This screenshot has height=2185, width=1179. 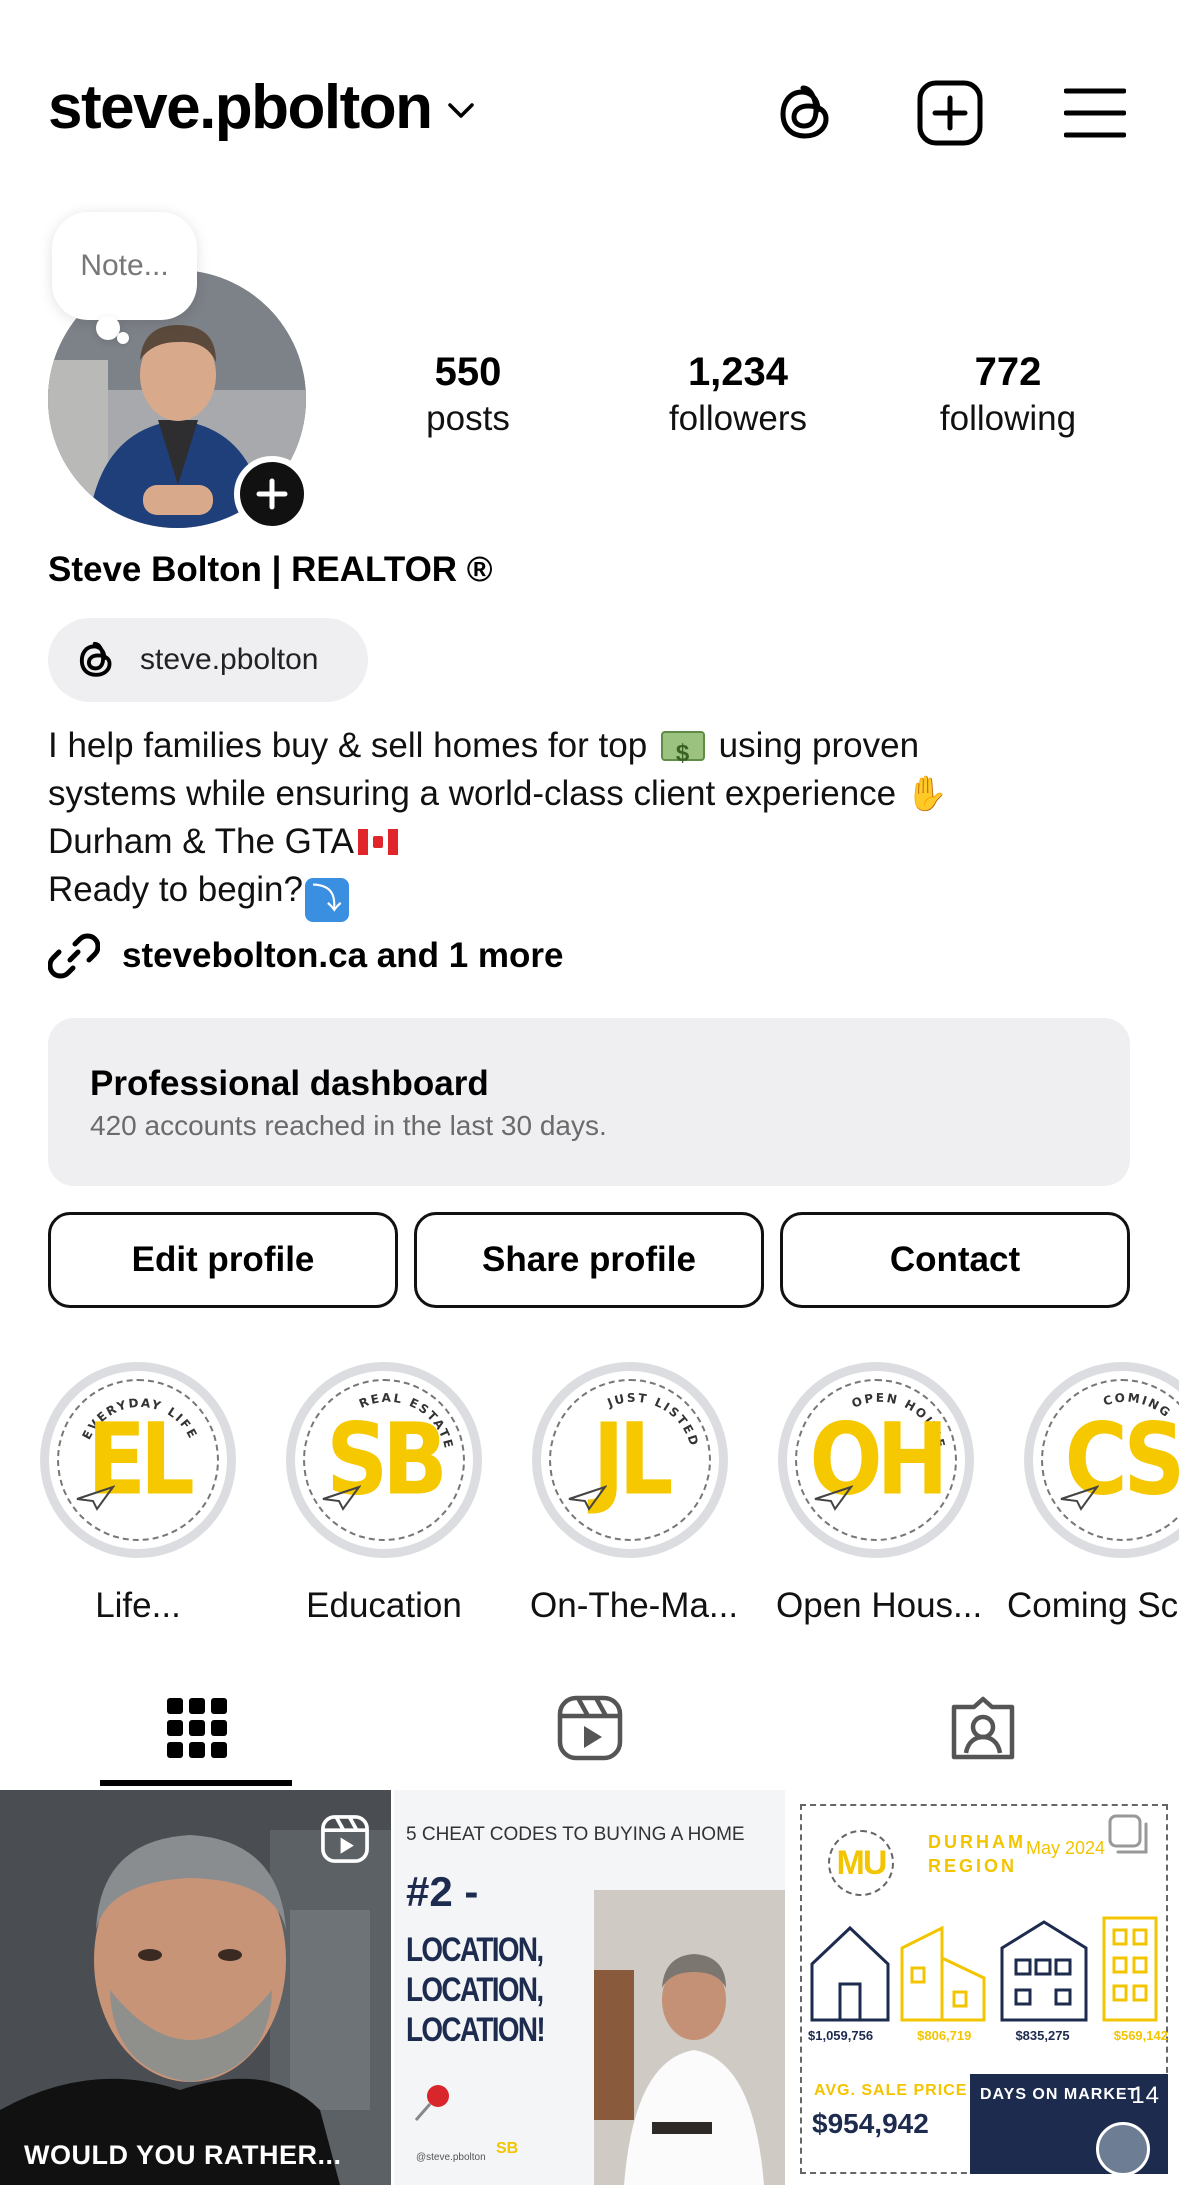 What do you see at coordinates (1042, 2035) in the screenshot?
I see `price-townhouse: $835,275` at bounding box center [1042, 2035].